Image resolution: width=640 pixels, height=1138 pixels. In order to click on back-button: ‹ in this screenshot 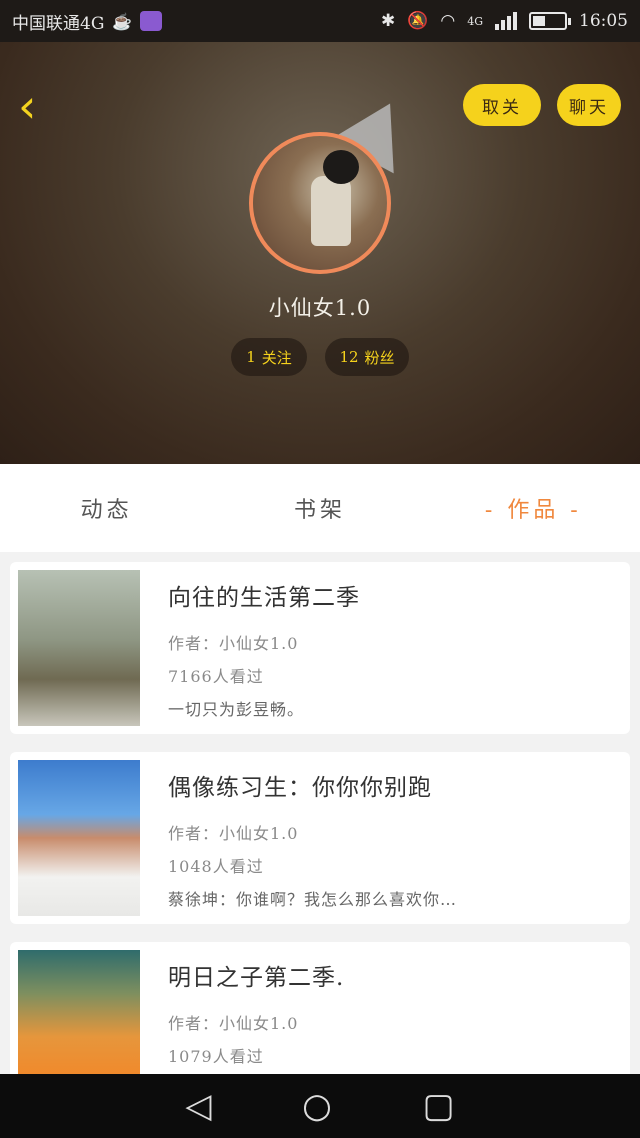, I will do `click(36, 106)`.